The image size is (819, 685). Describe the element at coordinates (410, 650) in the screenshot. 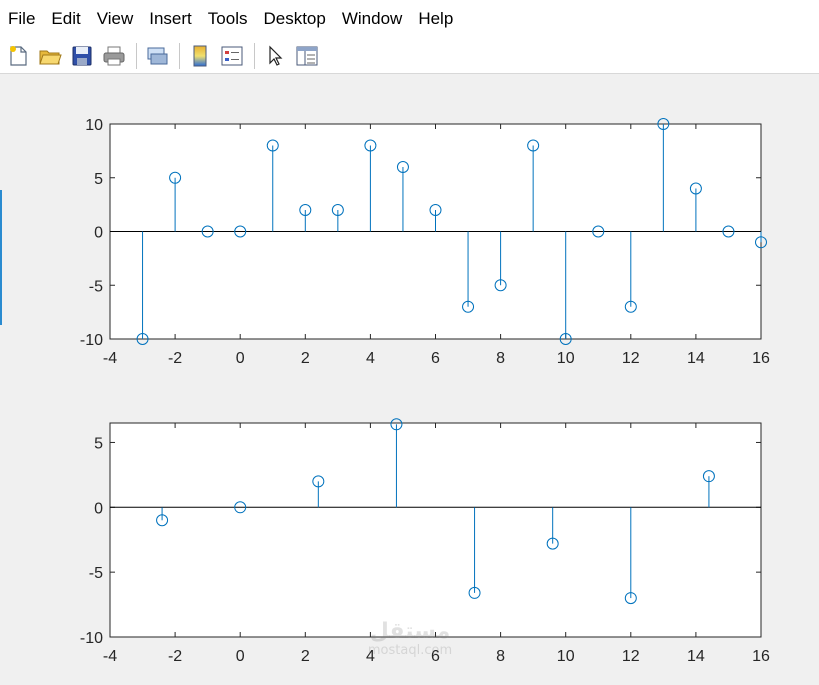

I see `watermark-latin: mostaql.com` at that location.